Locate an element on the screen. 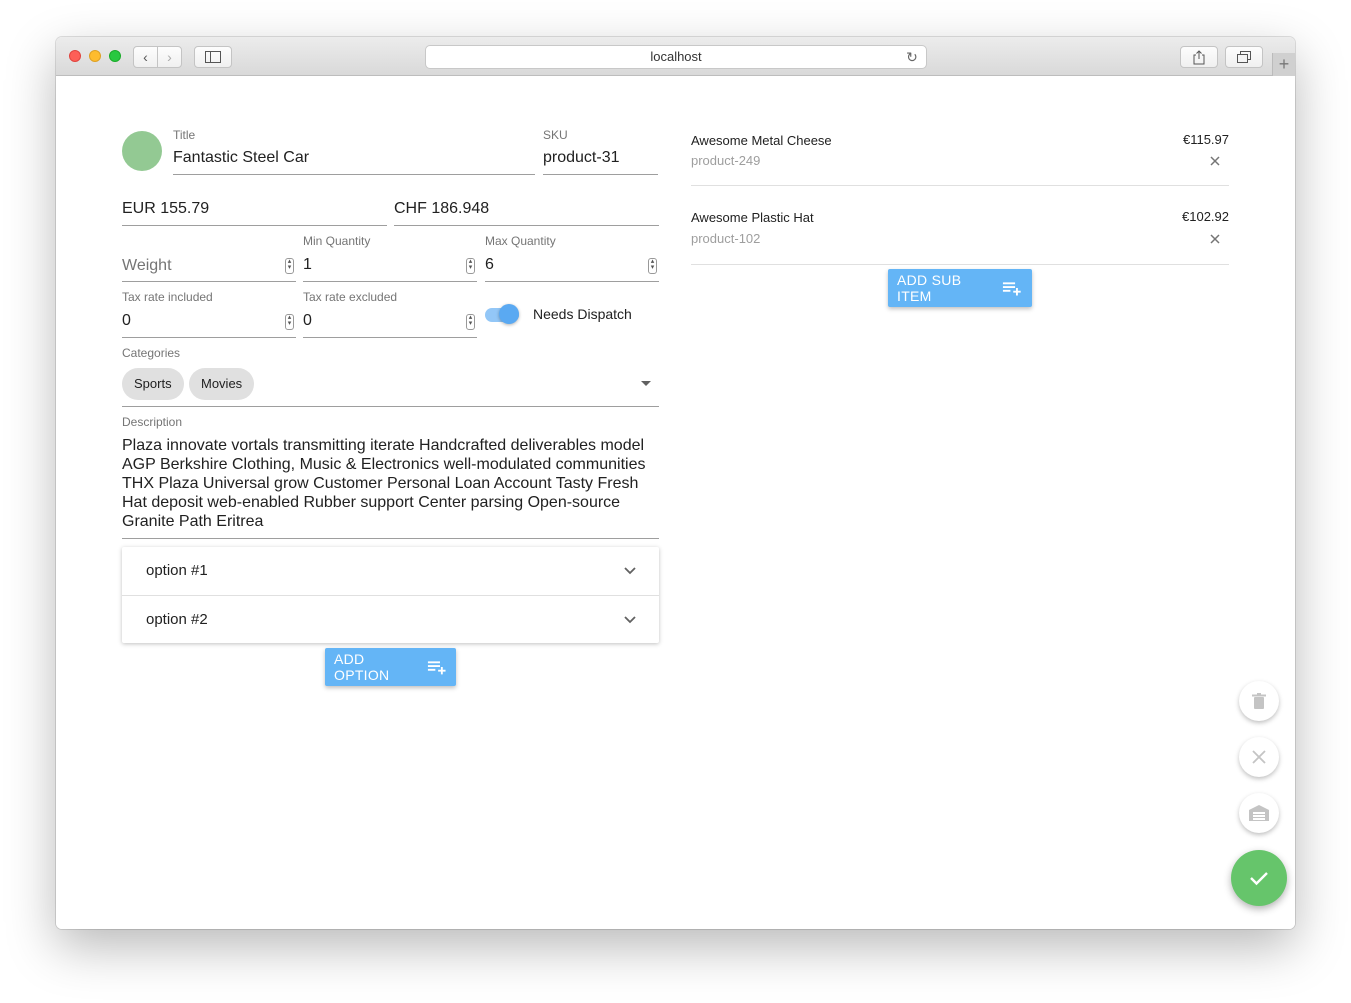 The image size is (1351, 1003). cancel-button is located at coordinates (1259, 757).